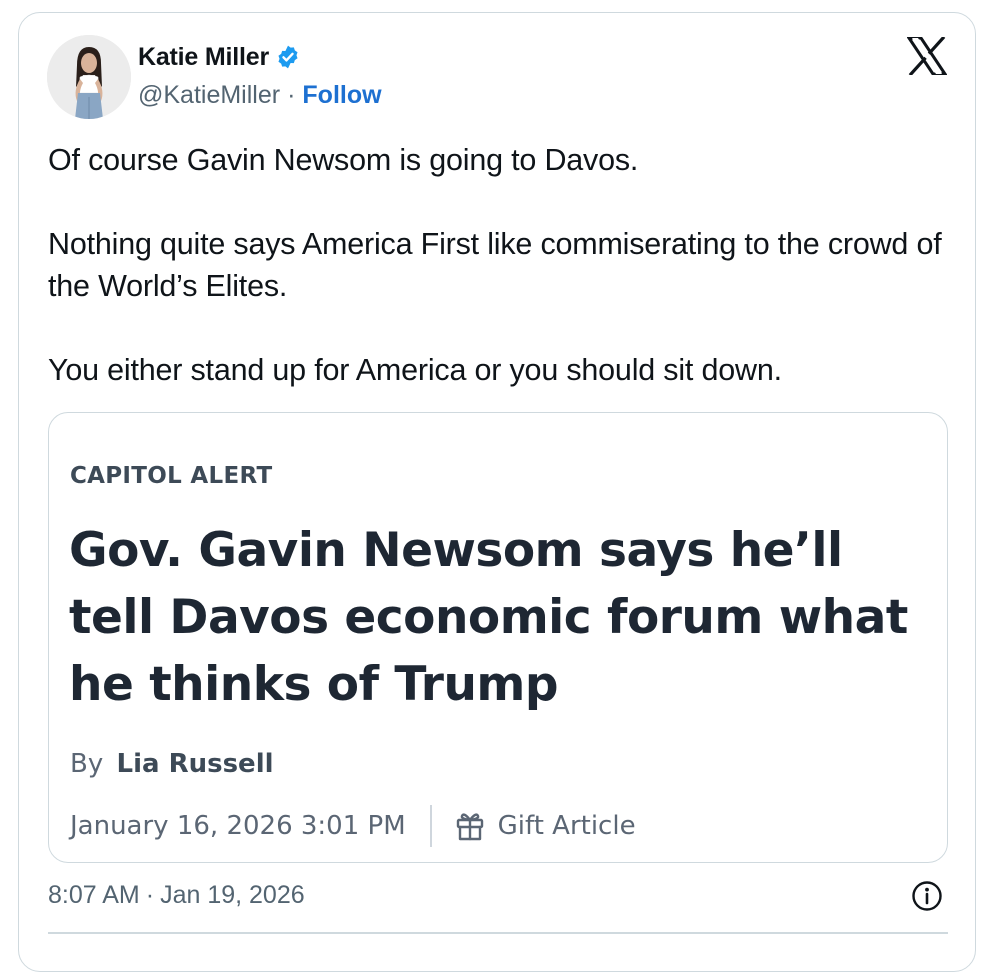 This screenshot has height=972, width=990. I want to click on gift-icon, so click(469, 827).